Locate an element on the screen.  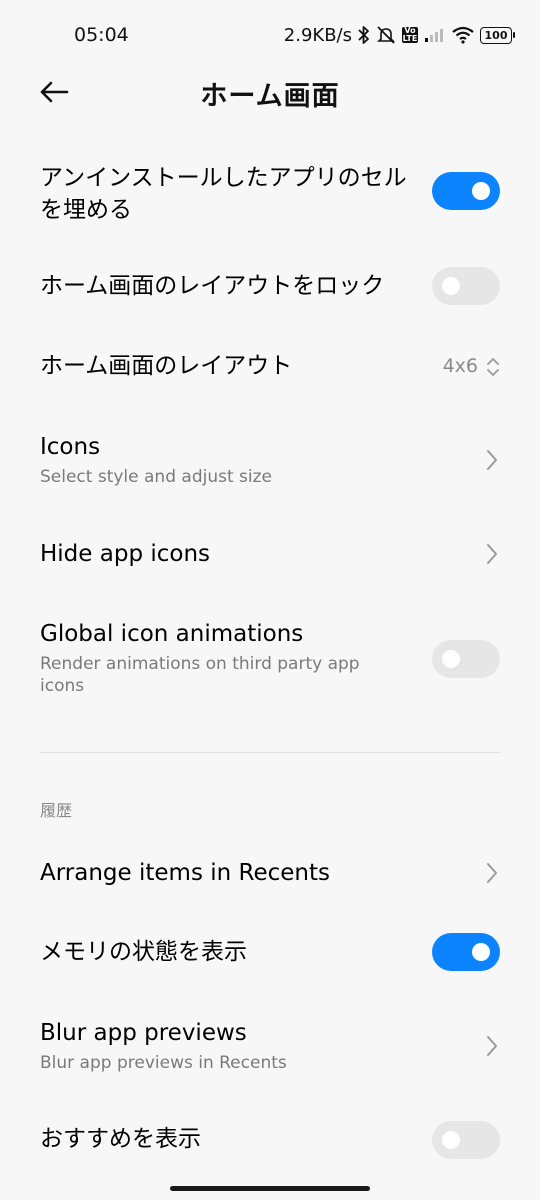
setting-arrange-title: Arrange items in Recents is located at coordinates (185, 873).